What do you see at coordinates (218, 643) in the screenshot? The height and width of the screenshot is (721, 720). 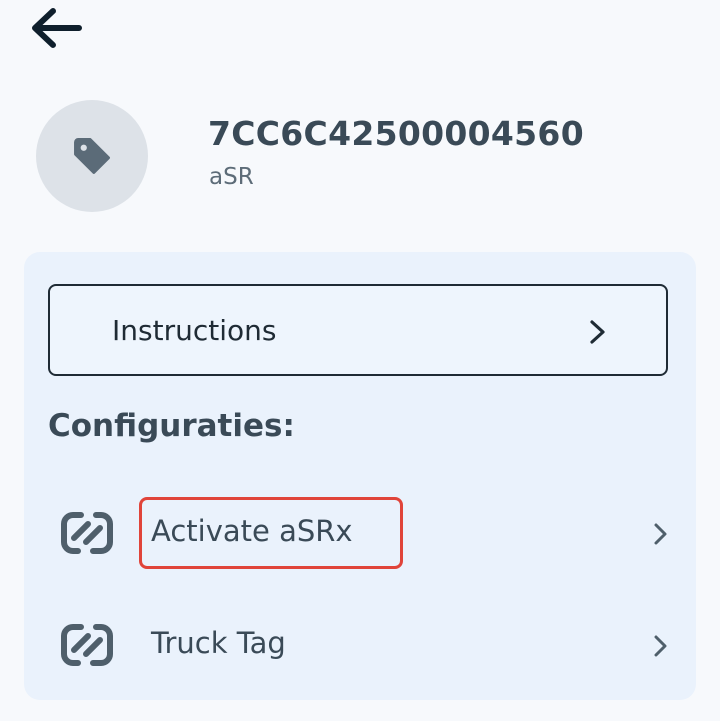 I see `config-item-label: Truck Tag` at bounding box center [218, 643].